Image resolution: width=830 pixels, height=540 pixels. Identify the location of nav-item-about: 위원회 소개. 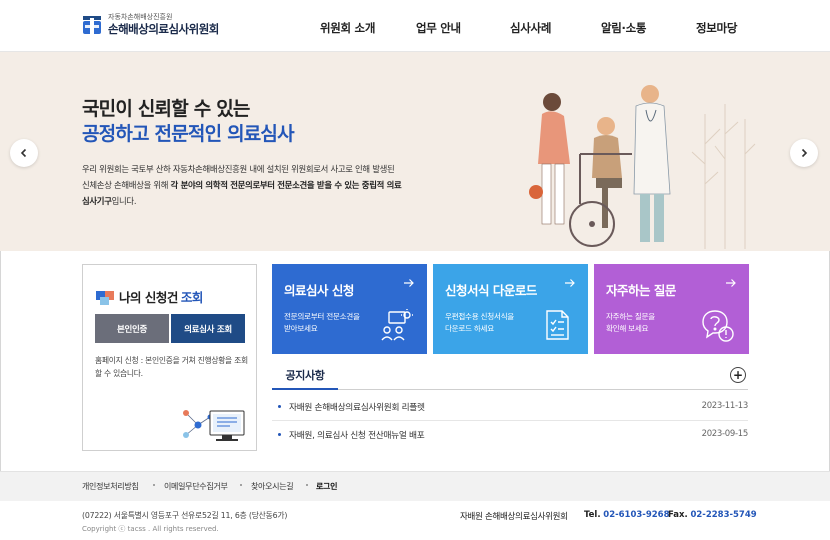
(347, 28).